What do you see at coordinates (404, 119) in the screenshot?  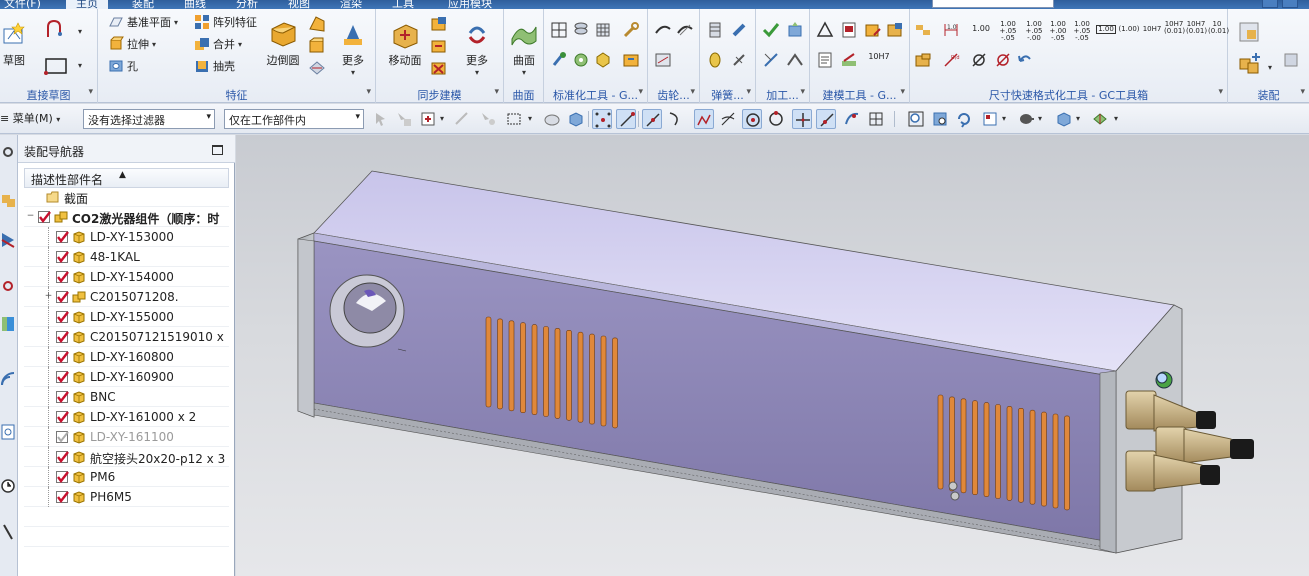 I see `select-face-icon` at bounding box center [404, 119].